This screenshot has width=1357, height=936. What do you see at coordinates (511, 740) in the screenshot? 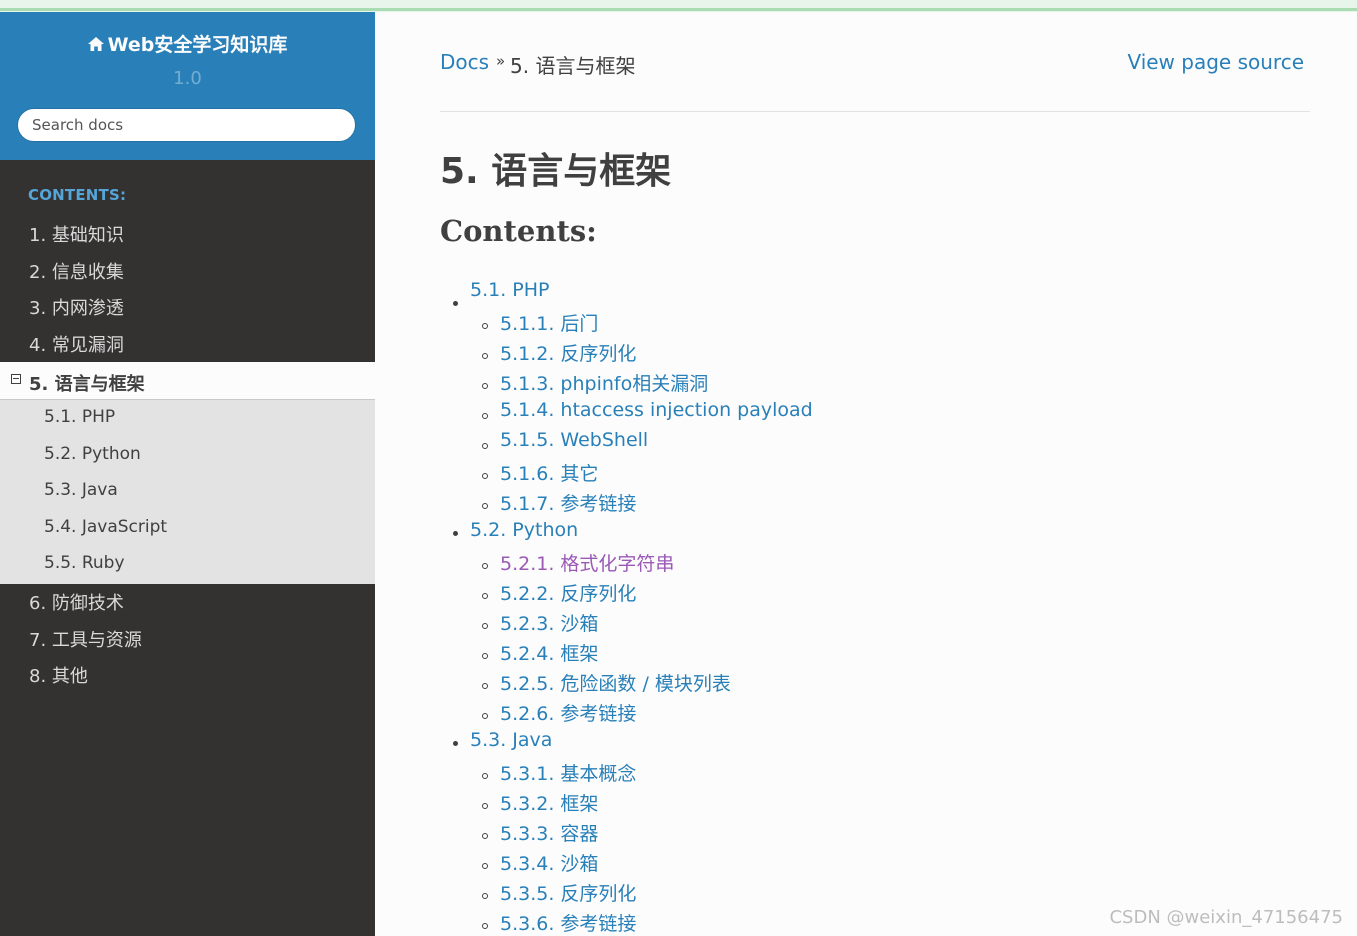
I see `toc-link-java: 5.3. Java` at bounding box center [511, 740].